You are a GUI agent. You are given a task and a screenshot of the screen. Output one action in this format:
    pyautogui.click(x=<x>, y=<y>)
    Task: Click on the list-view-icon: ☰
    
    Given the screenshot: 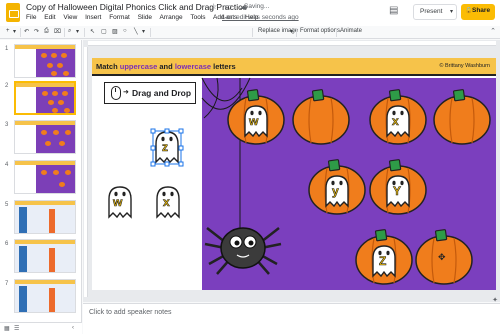 What is the action you would take?
    pyautogui.click(x=16, y=328)
    